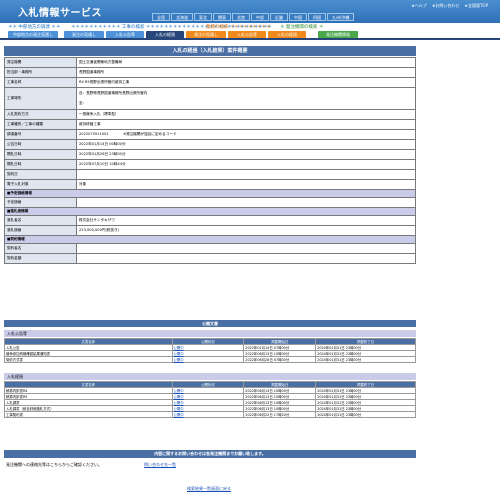  I want to click on region-kanto: 関東, so click(222, 17).